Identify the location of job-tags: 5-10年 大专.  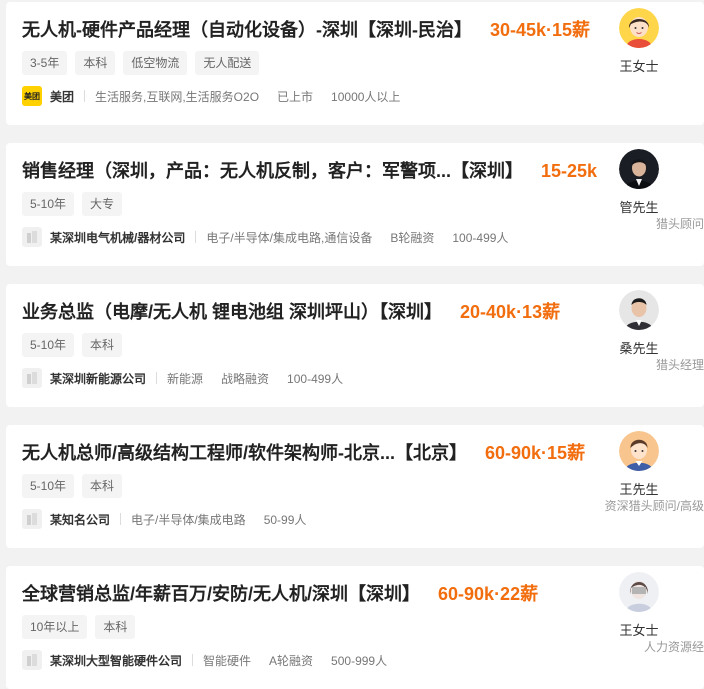
(72, 204).